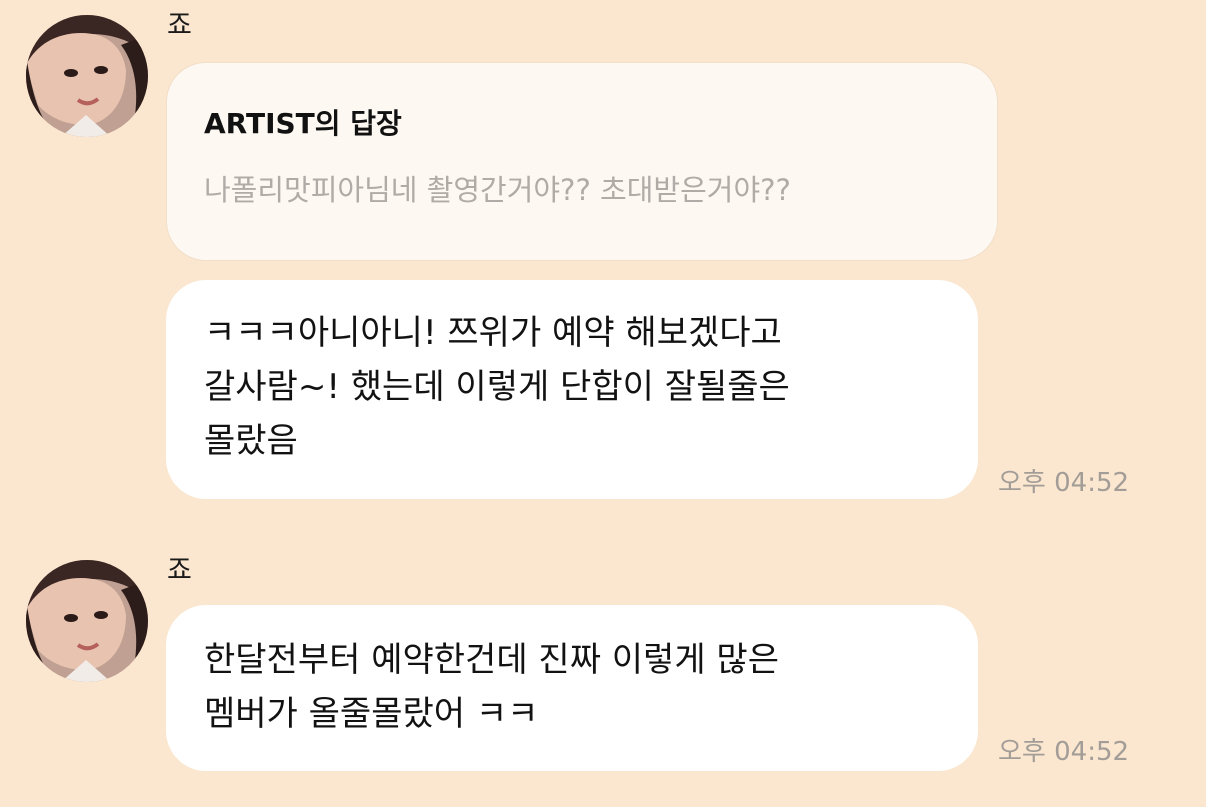 This screenshot has height=807, width=1206. I want to click on message-line: 갈사람~! 했는데 이렇게 단합이 잘될줄은, so click(497, 387).